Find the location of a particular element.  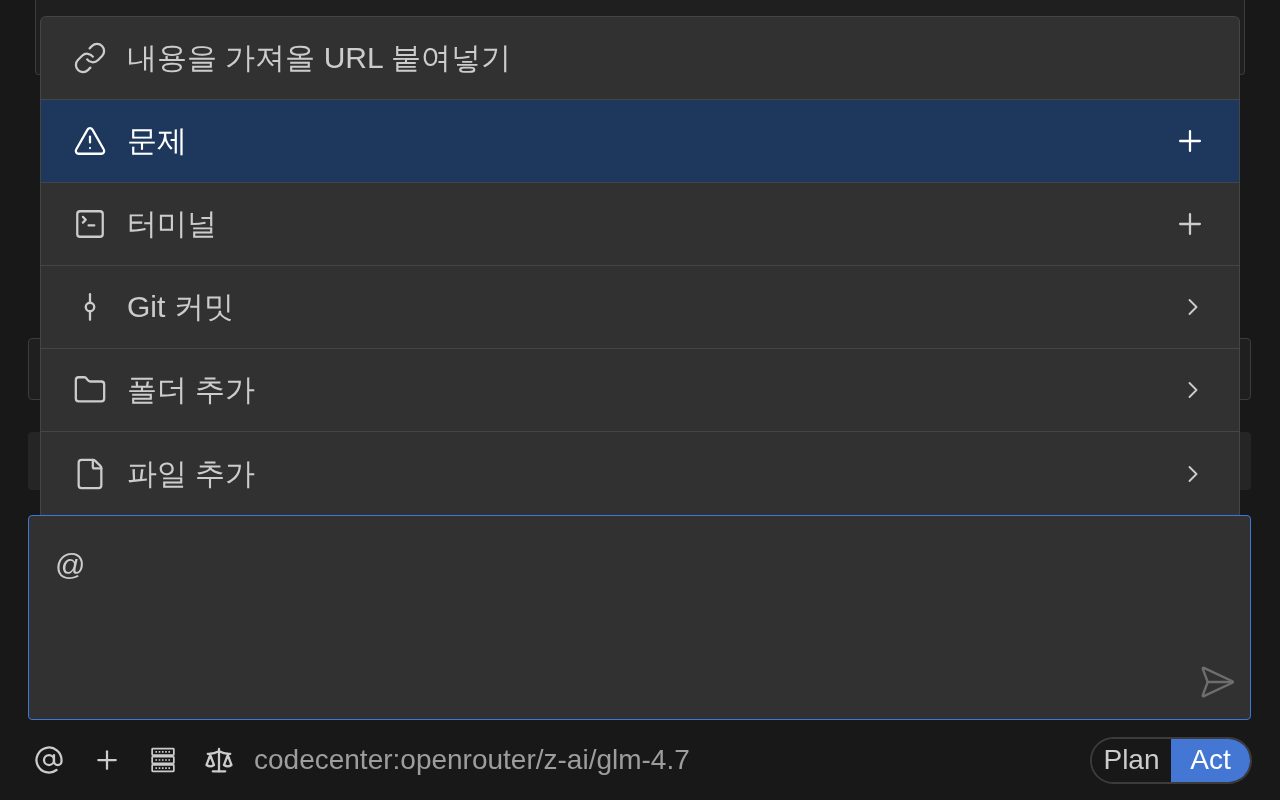

model-selector: codecenter:openrouter/z-ai/glm-4.7 is located at coordinates (472, 760).